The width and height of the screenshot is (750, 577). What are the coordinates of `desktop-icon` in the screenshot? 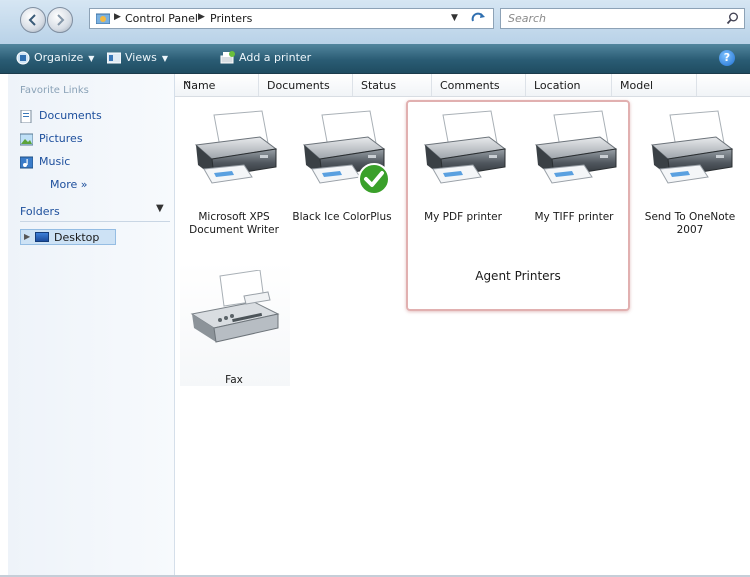 It's located at (42, 237).